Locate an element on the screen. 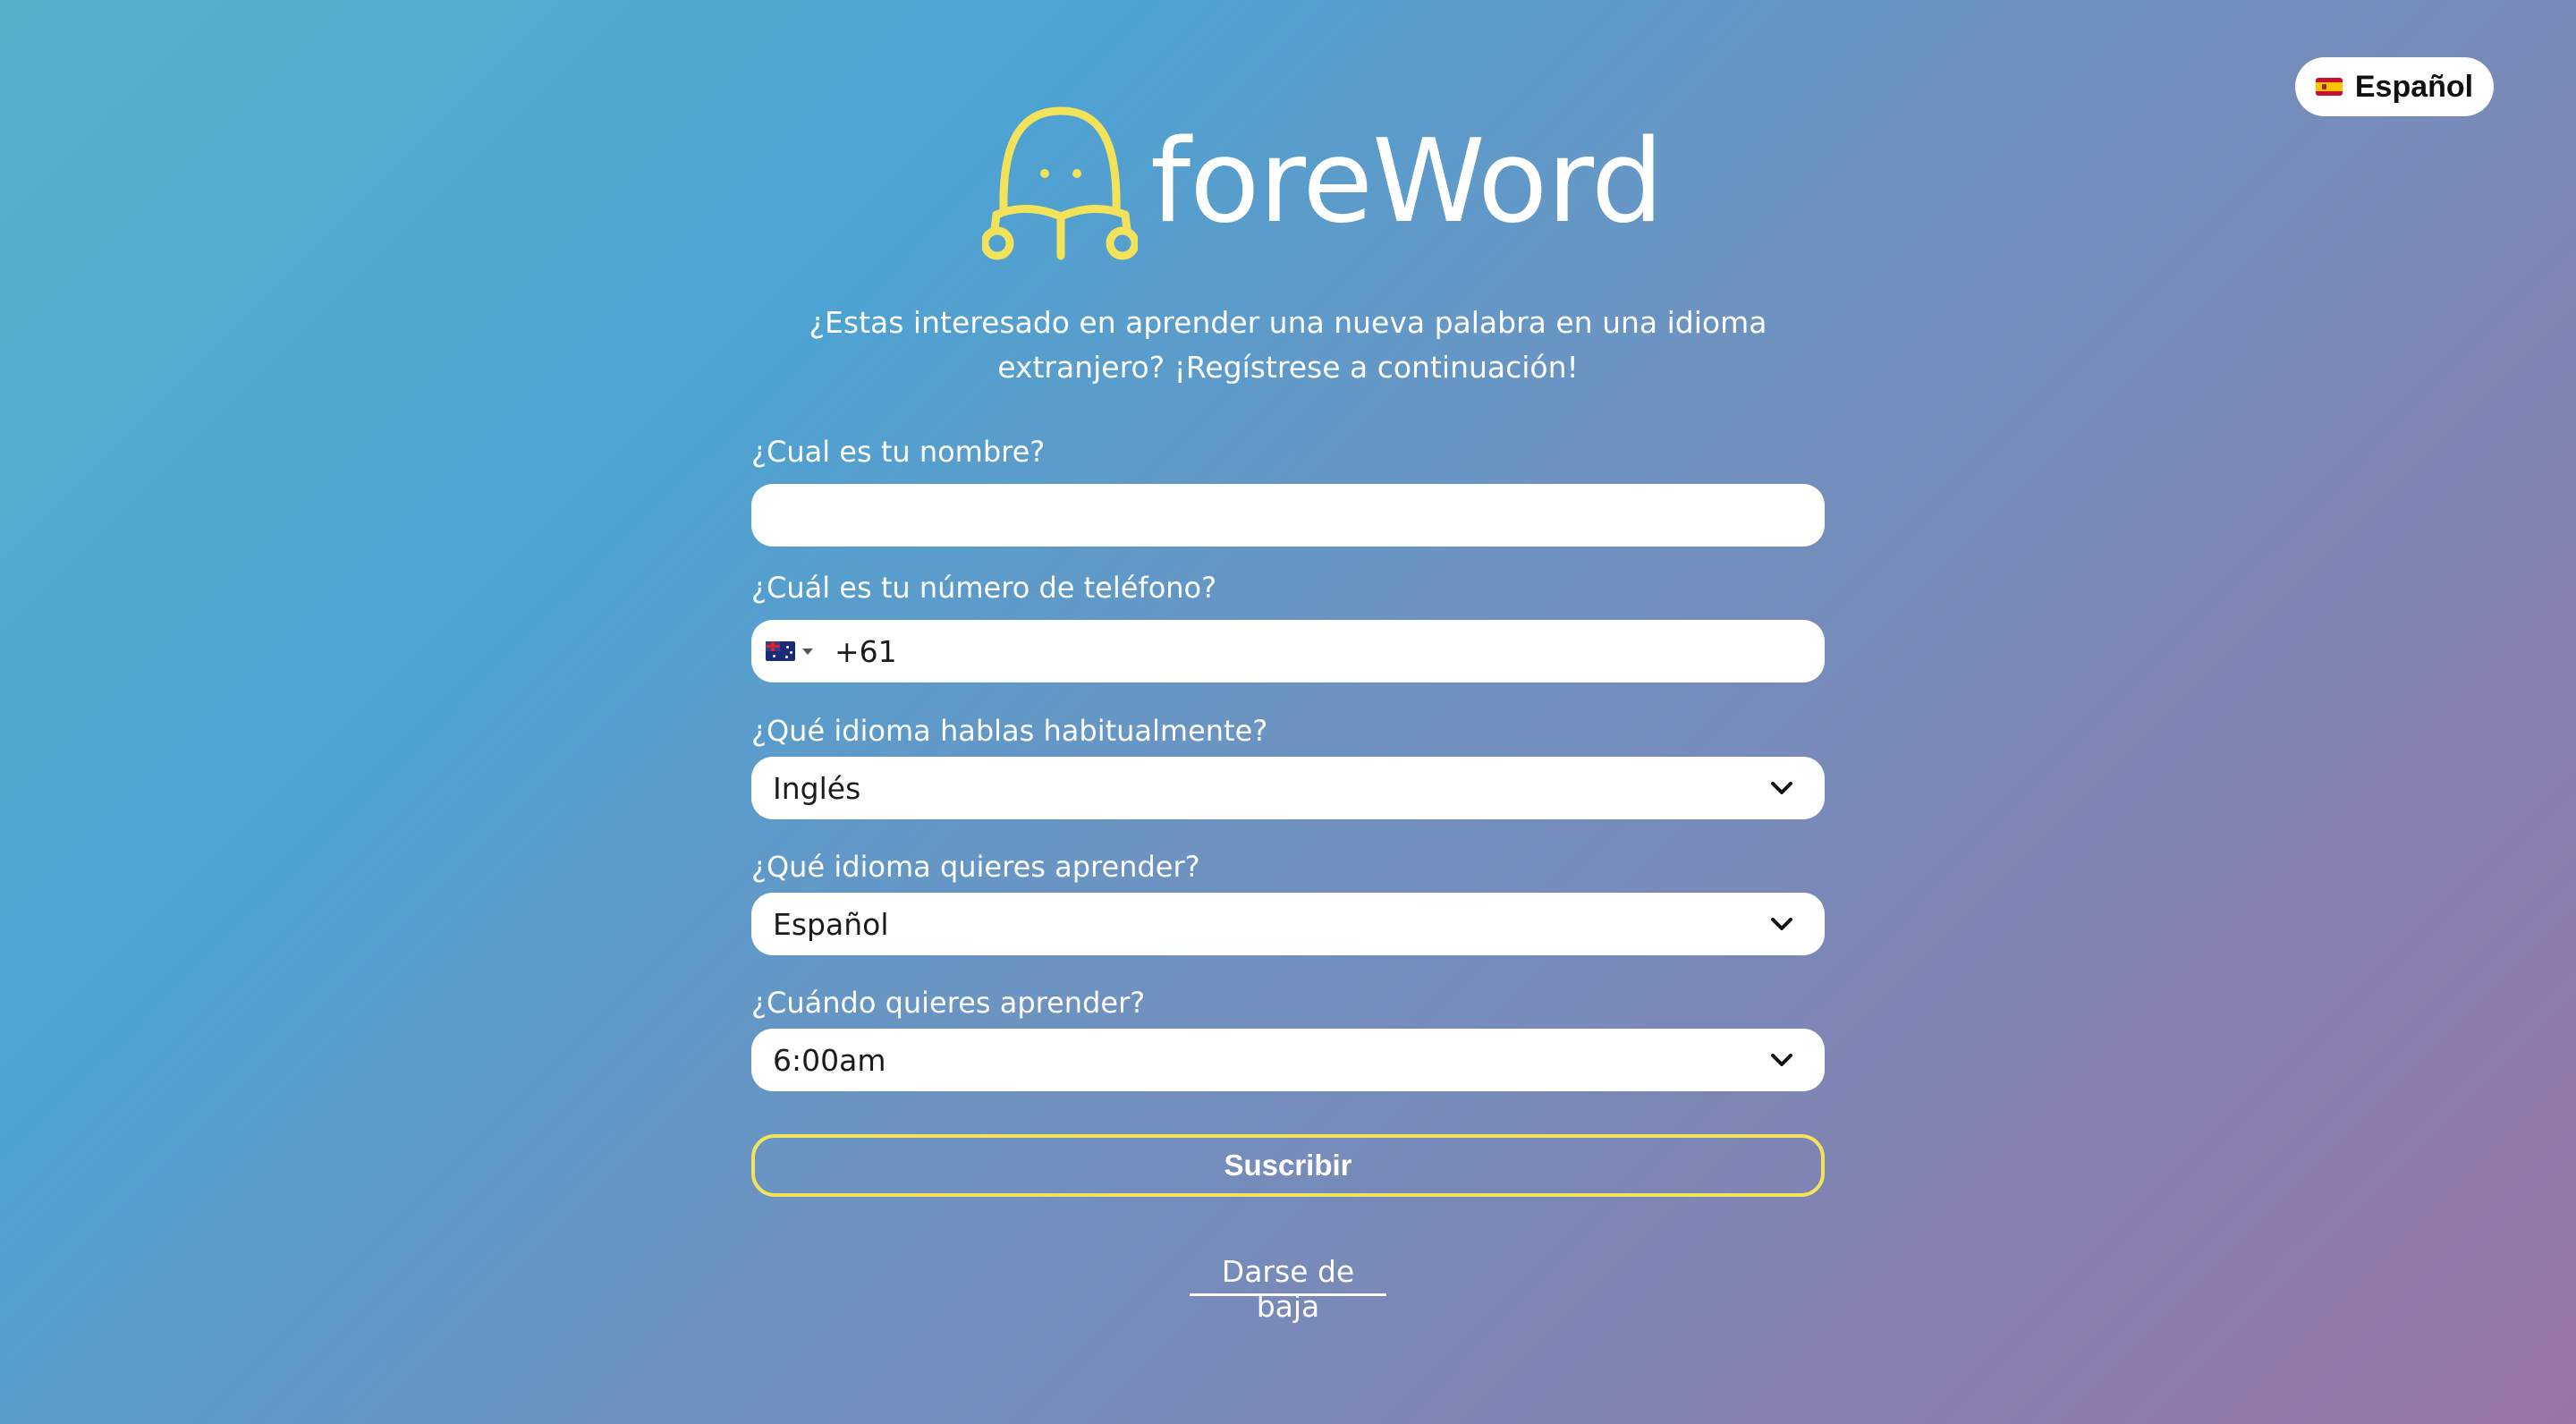  native-language-label: ¿Qué idioma hablas habitualmente? is located at coordinates (1009, 731).